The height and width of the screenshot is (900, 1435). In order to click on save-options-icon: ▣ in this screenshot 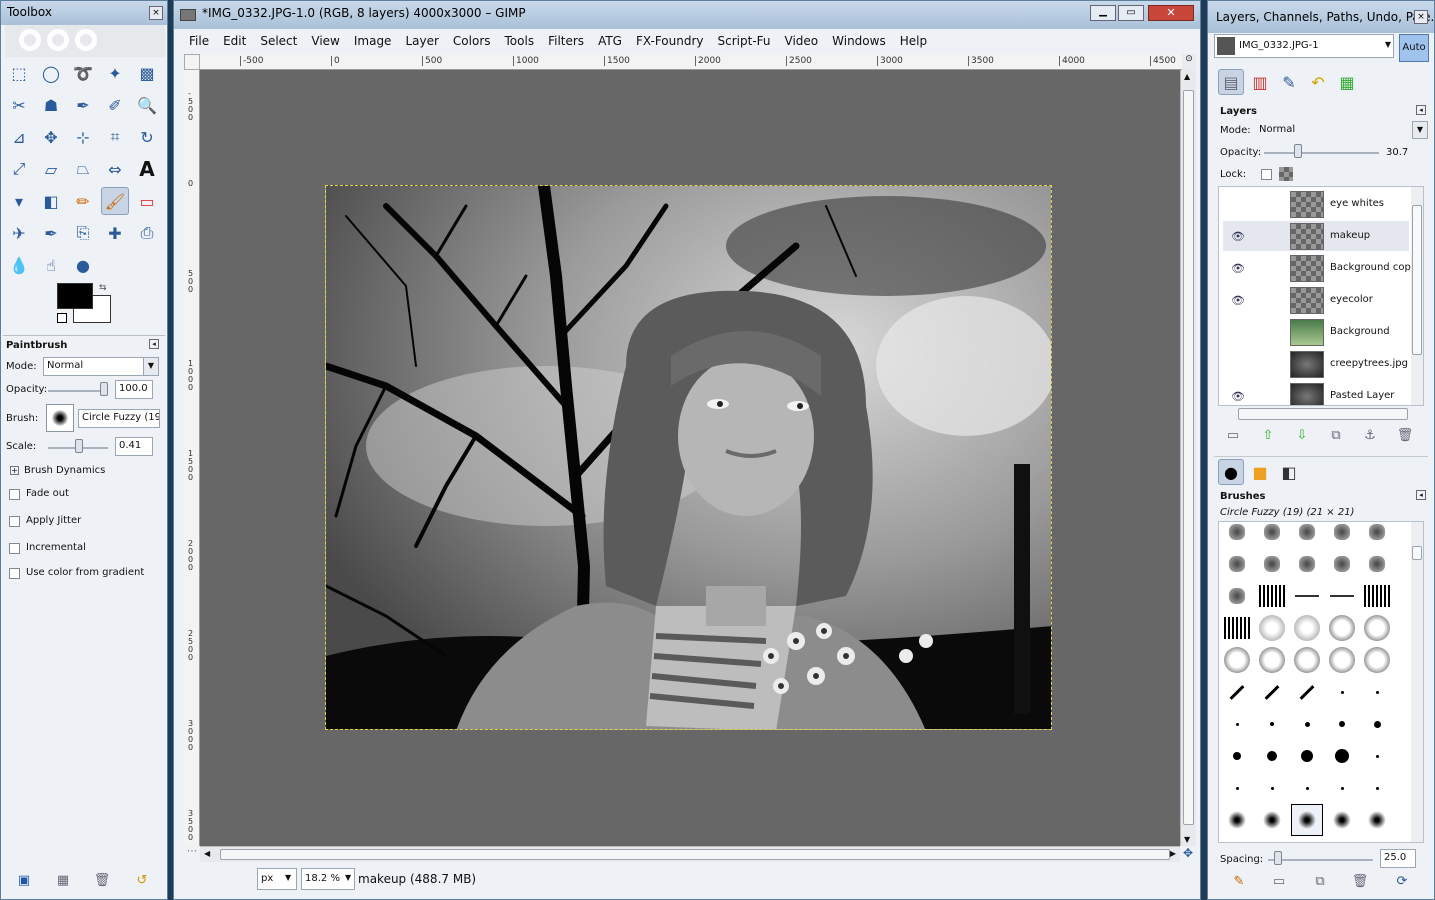, I will do `click(24, 880)`.